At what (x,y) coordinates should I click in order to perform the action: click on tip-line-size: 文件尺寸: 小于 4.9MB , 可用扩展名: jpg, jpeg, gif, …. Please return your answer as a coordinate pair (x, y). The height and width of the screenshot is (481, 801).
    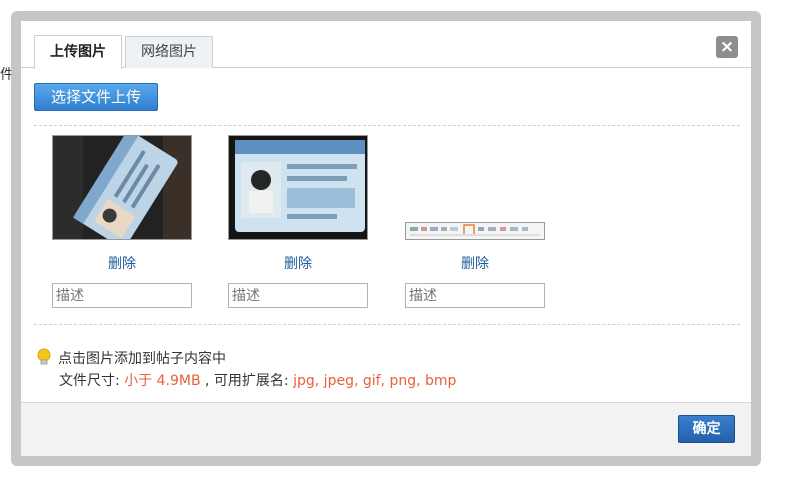
    Looking at the image, I should click on (257, 380).